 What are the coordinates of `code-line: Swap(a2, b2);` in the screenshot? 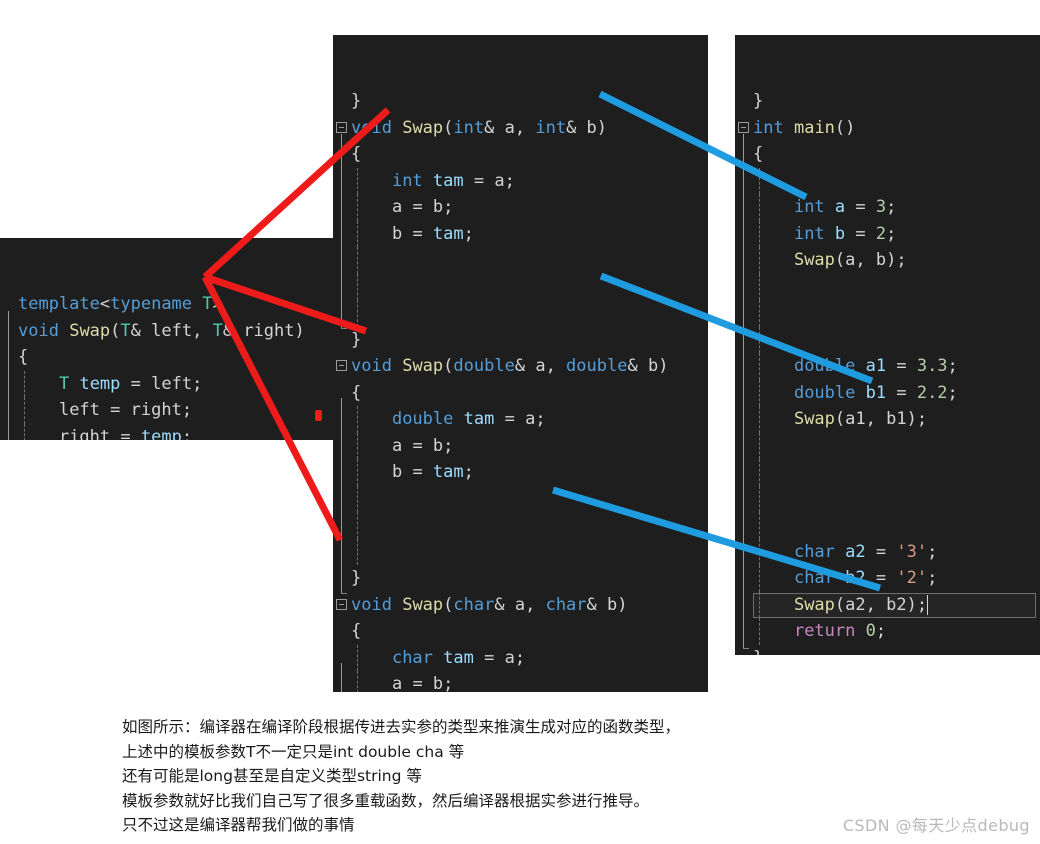 It's located at (887, 605).